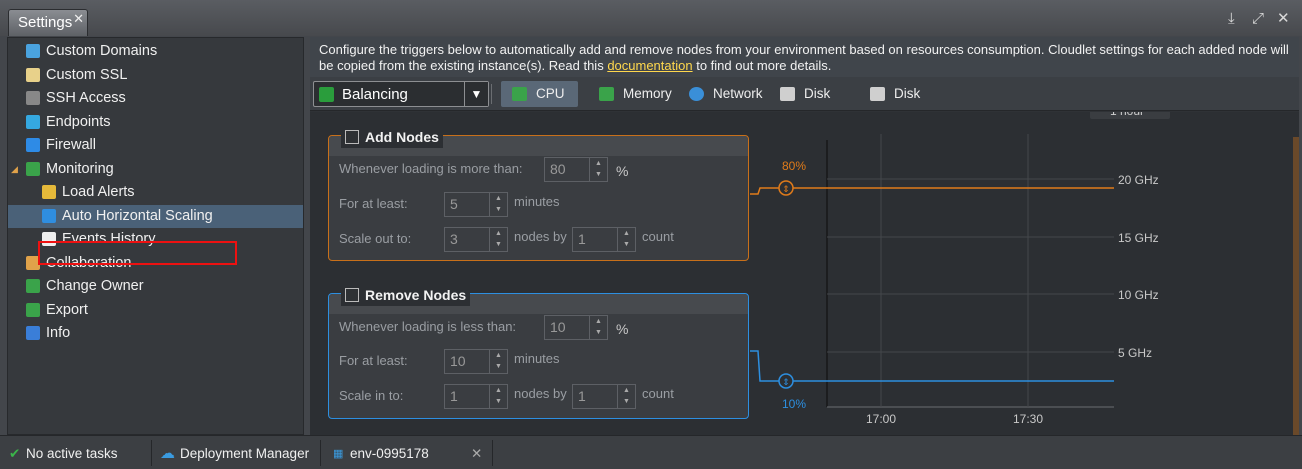 This screenshot has width=1302, height=469. Describe the element at coordinates (244, 453) in the screenshot. I see `deployment-manager-tab: Deployment Manager` at that location.